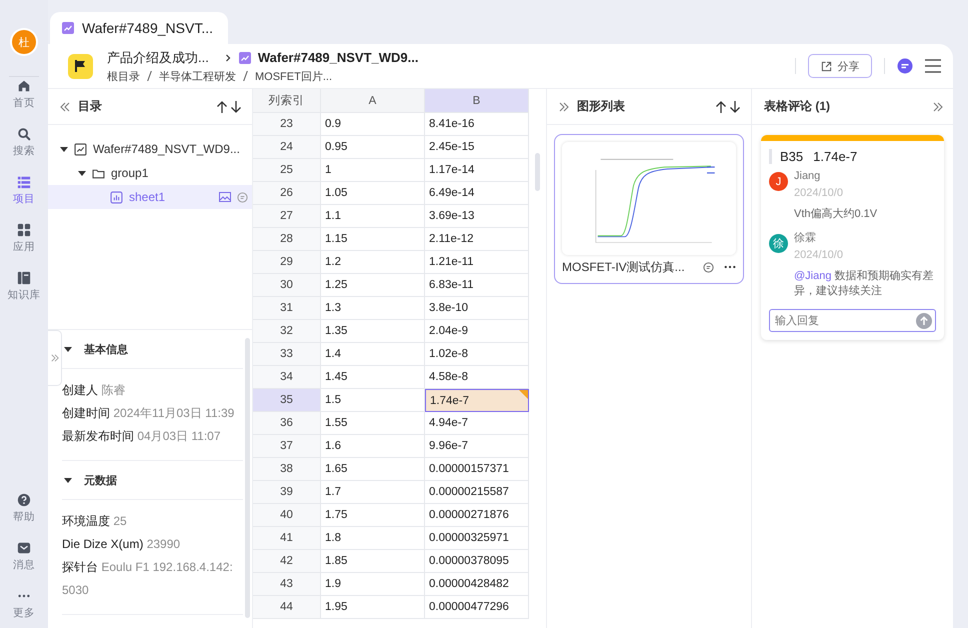  What do you see at coordinates (477, 331) in the screenshot?
I see `table-cell: 2.04e-9` at bounding box center [477, 331].